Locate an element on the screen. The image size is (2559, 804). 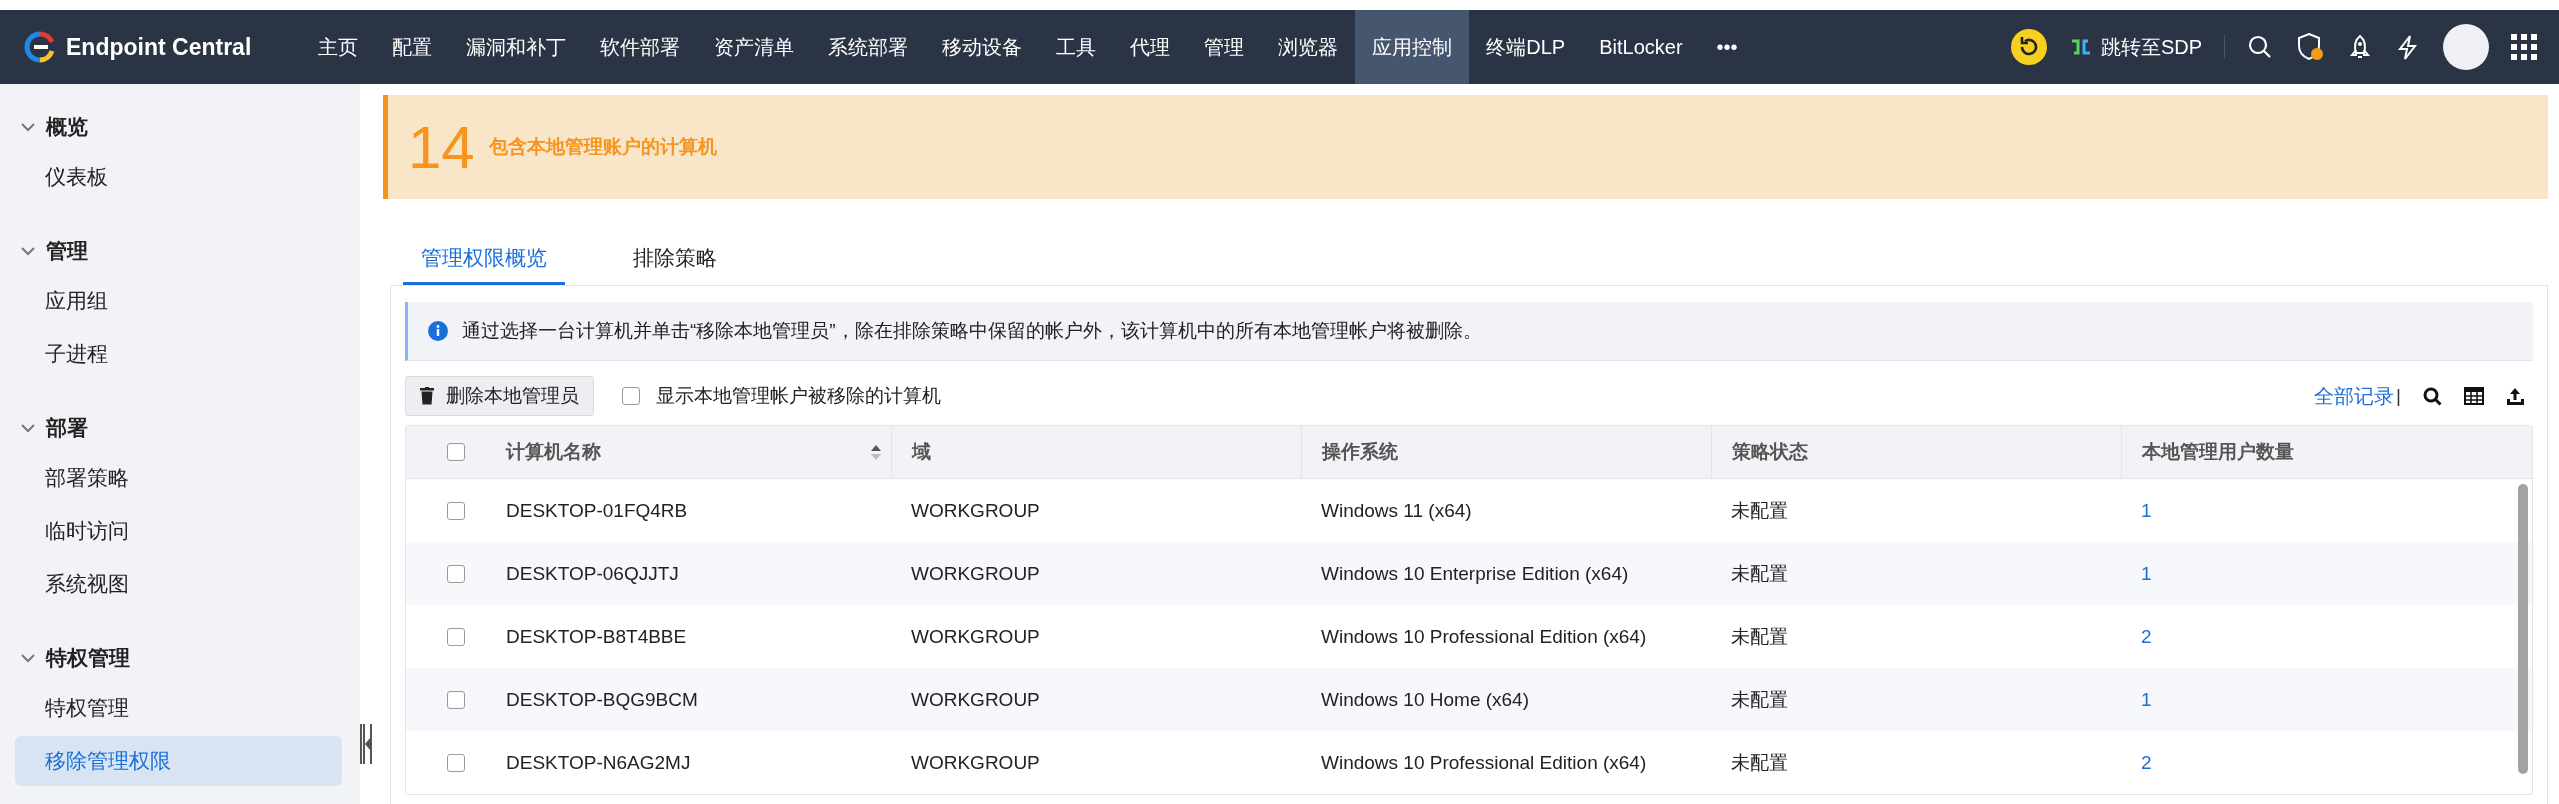
apps-grid-icon is located at coordinates (2524, 47).